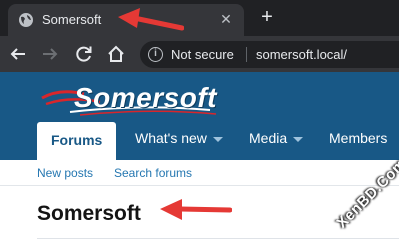 This screenshot has height=244, width=399. What do you see at coordinates (199, 173) in the screenshot?
I see `sub-nav: New posts Search forums` at bounding box center [199, 173].